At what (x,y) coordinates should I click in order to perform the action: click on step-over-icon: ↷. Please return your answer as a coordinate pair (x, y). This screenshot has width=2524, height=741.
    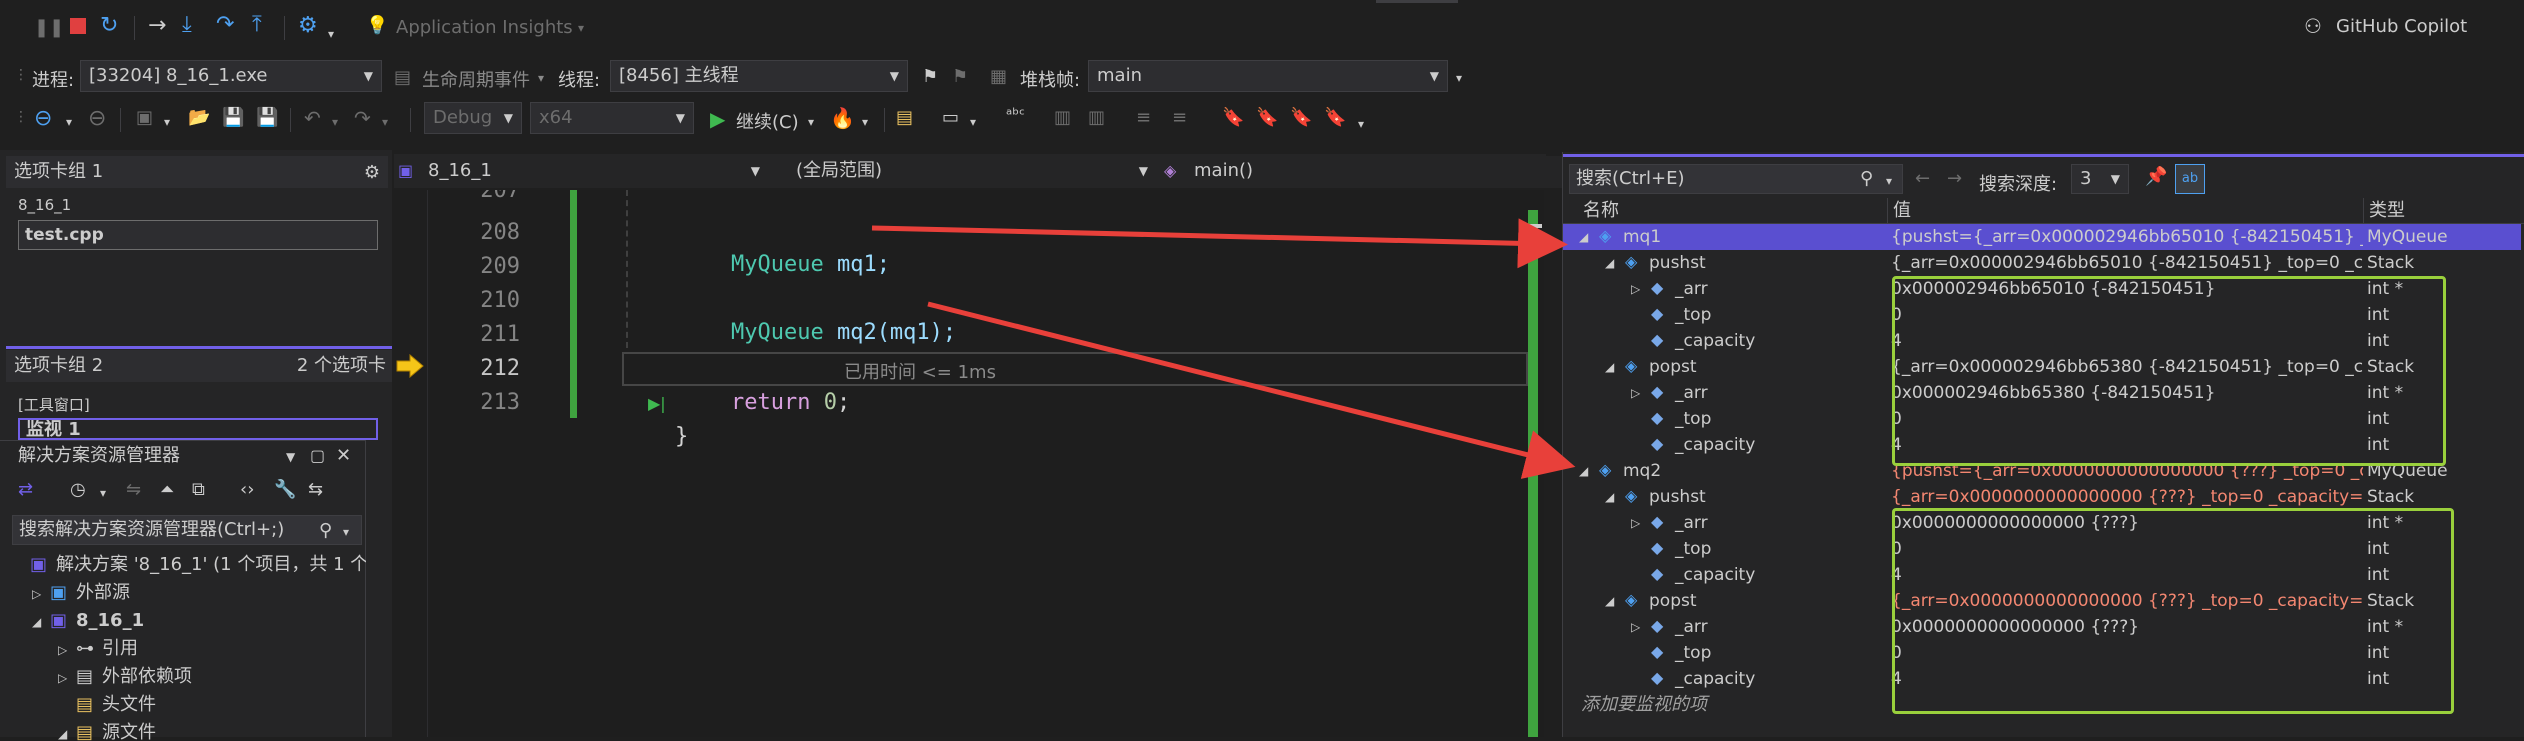
    Looking at the image, I should click on (225, 25).